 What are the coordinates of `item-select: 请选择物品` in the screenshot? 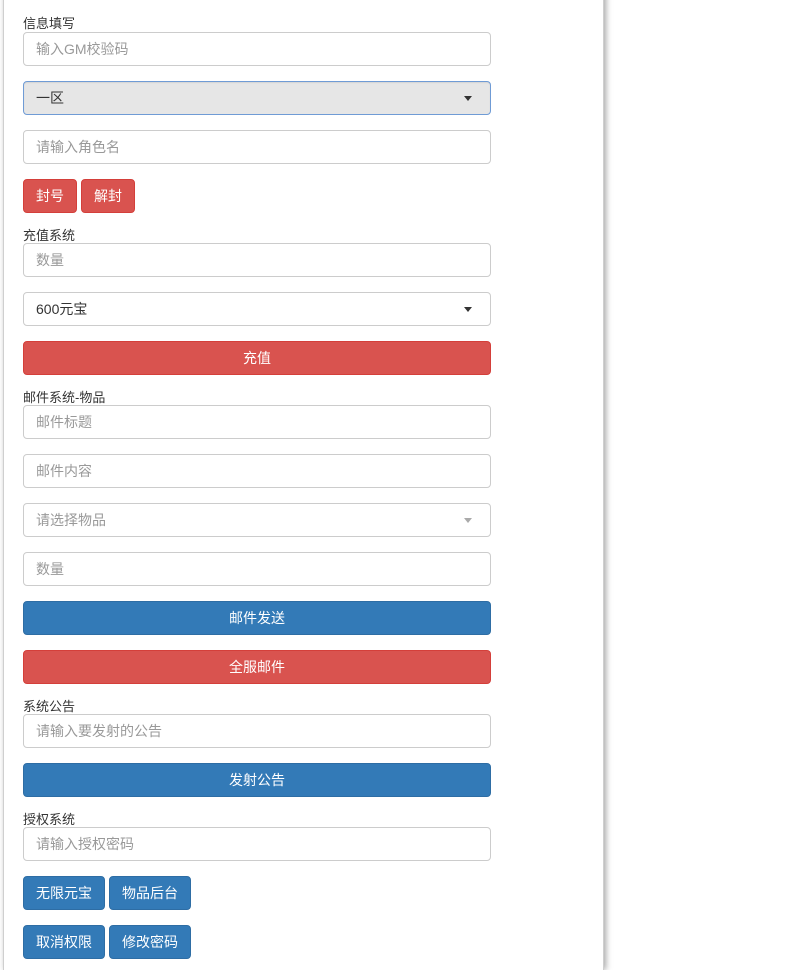 It's located at (257, 520).